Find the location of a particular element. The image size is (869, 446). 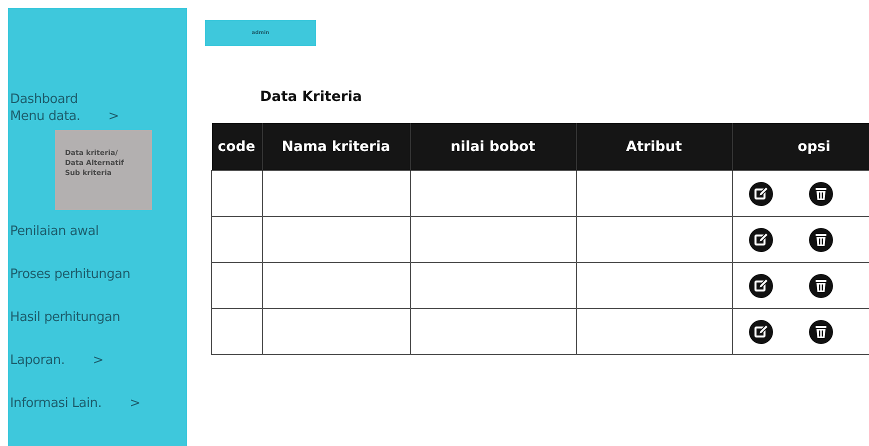

sidebar-item: Dashboard is located at coordinates (97, 99).